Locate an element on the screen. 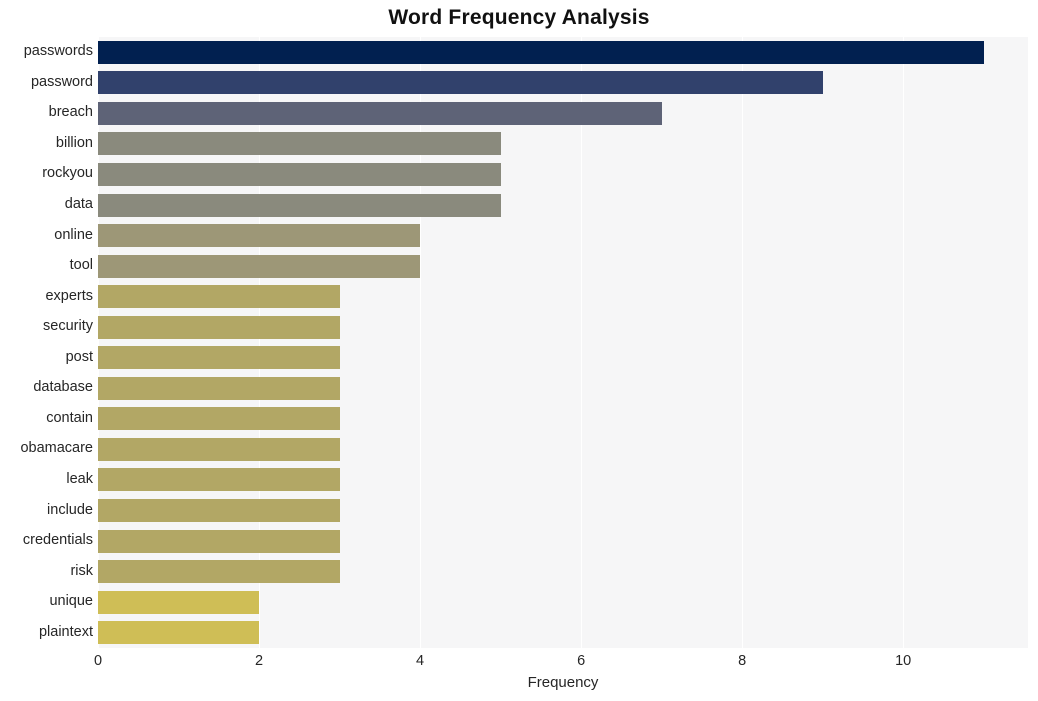  y-axis-tick-label: unique is located at coordinates (71, 601).